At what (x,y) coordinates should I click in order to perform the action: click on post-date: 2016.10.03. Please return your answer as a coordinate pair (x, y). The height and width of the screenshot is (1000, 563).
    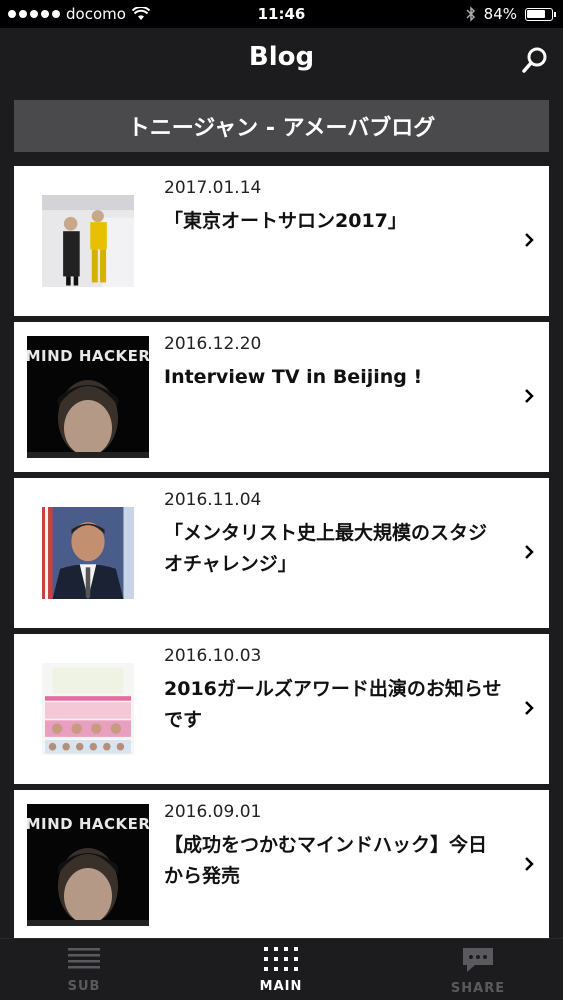
    Looking at the image, I should click on (213, 656).